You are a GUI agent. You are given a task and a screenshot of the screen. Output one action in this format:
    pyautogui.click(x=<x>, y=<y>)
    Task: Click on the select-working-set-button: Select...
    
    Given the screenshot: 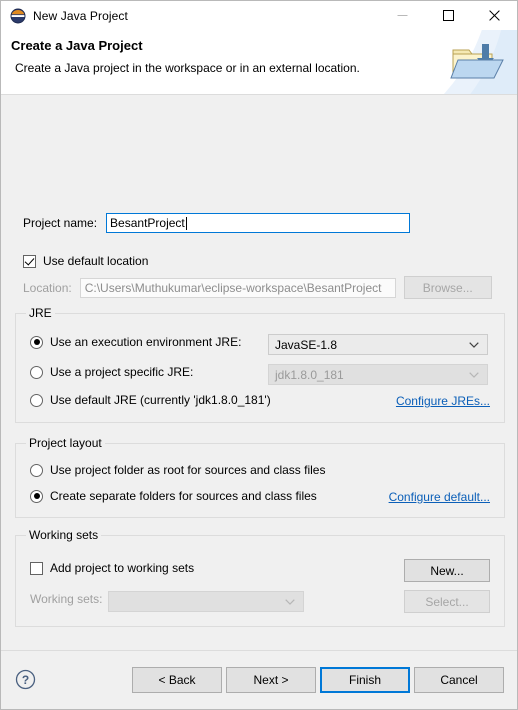 What is the action you would take?
    pyautogui.click(x=447, y=601)
    